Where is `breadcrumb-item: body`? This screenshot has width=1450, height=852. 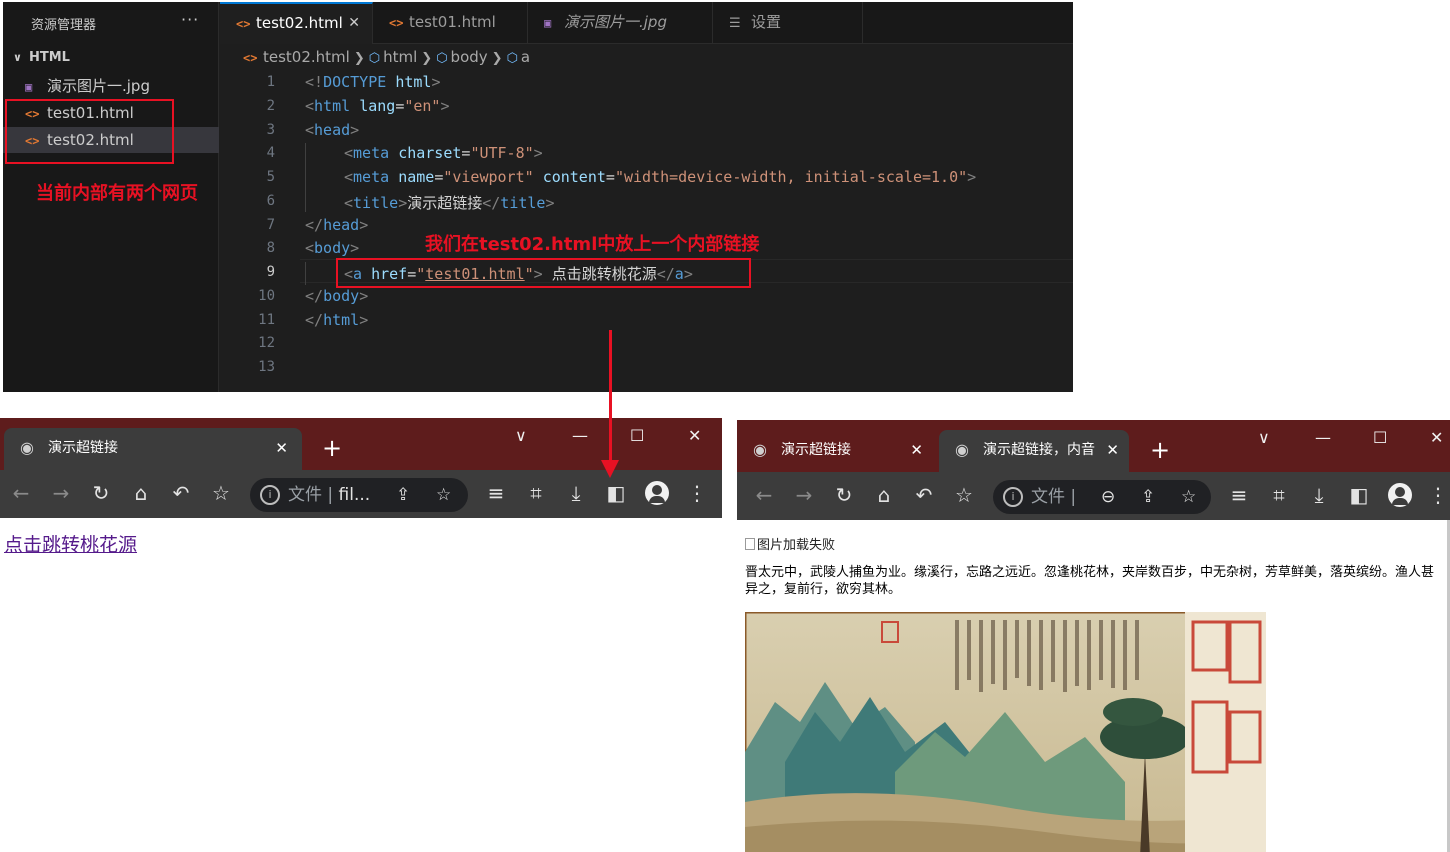 breadcrumb-item: body is located at coordinates (469, 57).